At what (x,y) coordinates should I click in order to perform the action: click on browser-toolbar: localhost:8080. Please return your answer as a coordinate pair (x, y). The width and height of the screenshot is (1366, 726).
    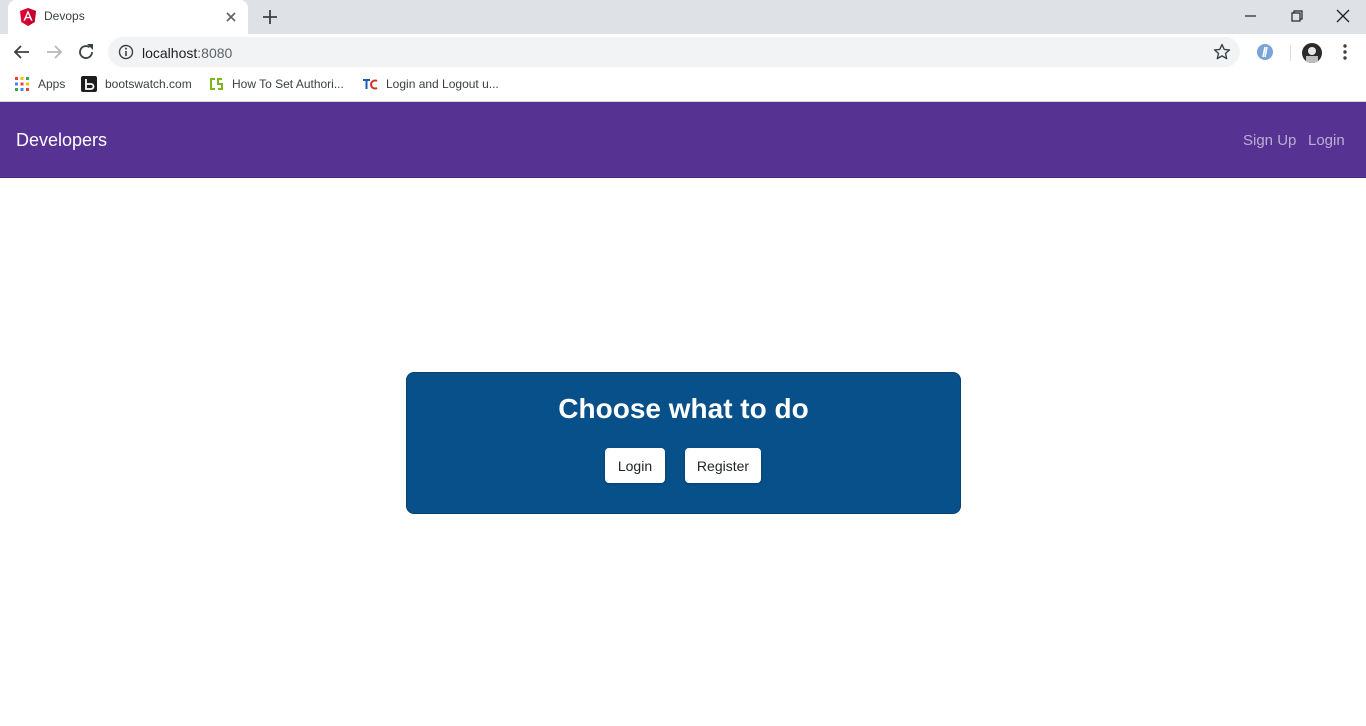
    Looking at the image, I should click on (683, 52).